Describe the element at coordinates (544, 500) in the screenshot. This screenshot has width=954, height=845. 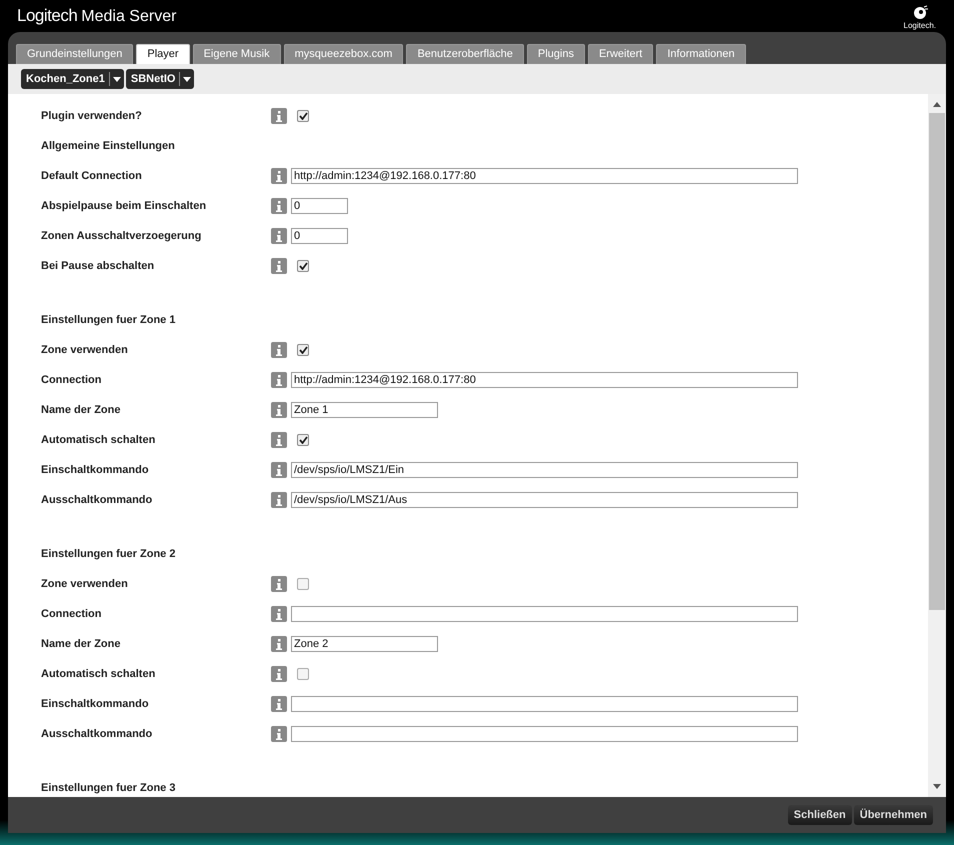
I see `text-field: /dev/sps/io/LMSZ1/Aus` at that location.